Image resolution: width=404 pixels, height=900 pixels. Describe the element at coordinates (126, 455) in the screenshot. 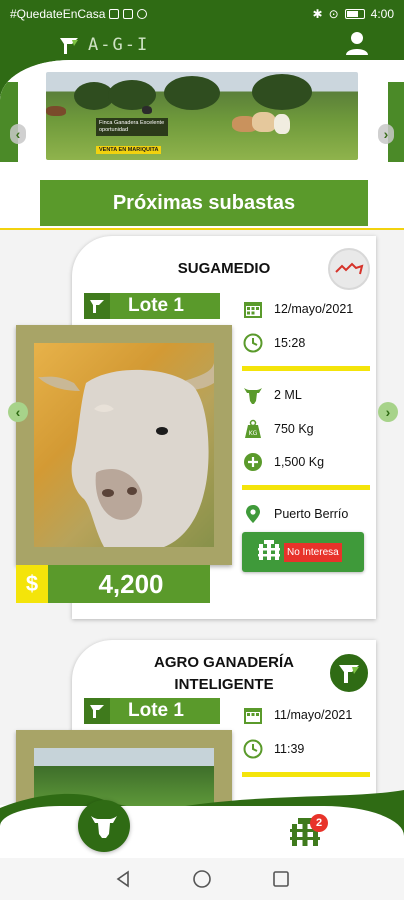

I see `cow-photo-icon` at that location.